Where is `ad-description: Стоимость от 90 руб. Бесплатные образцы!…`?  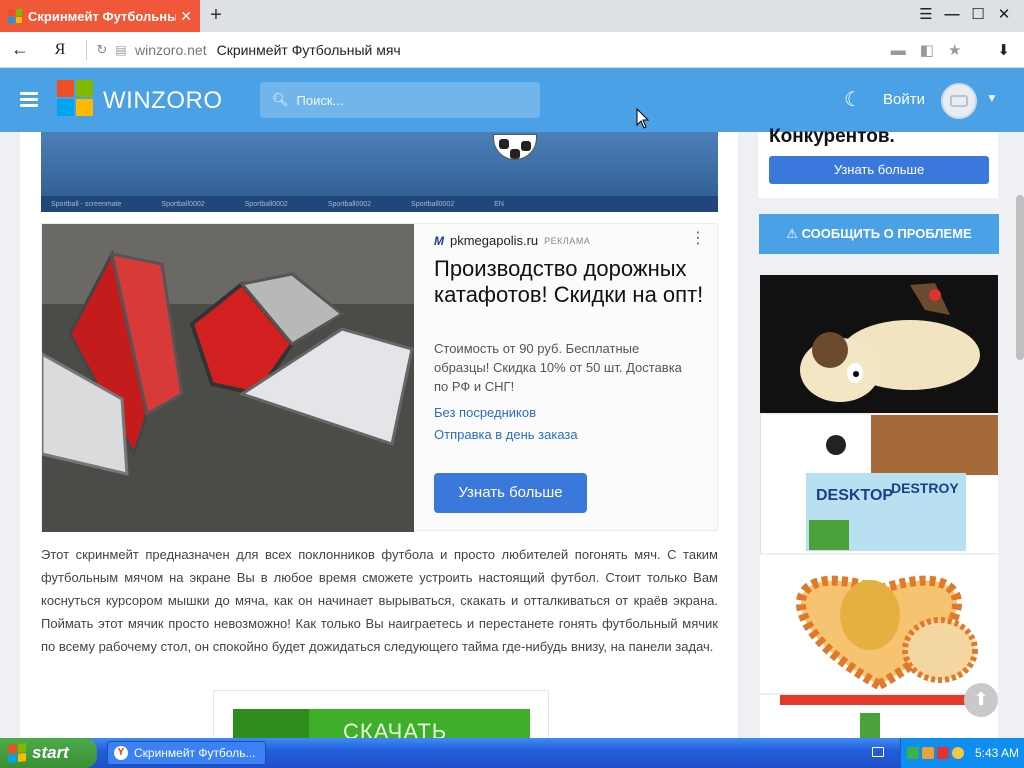 ad-description: Стоимость от 90 руб. Бесплатные образцы!… is located at coordinates (558, 367).